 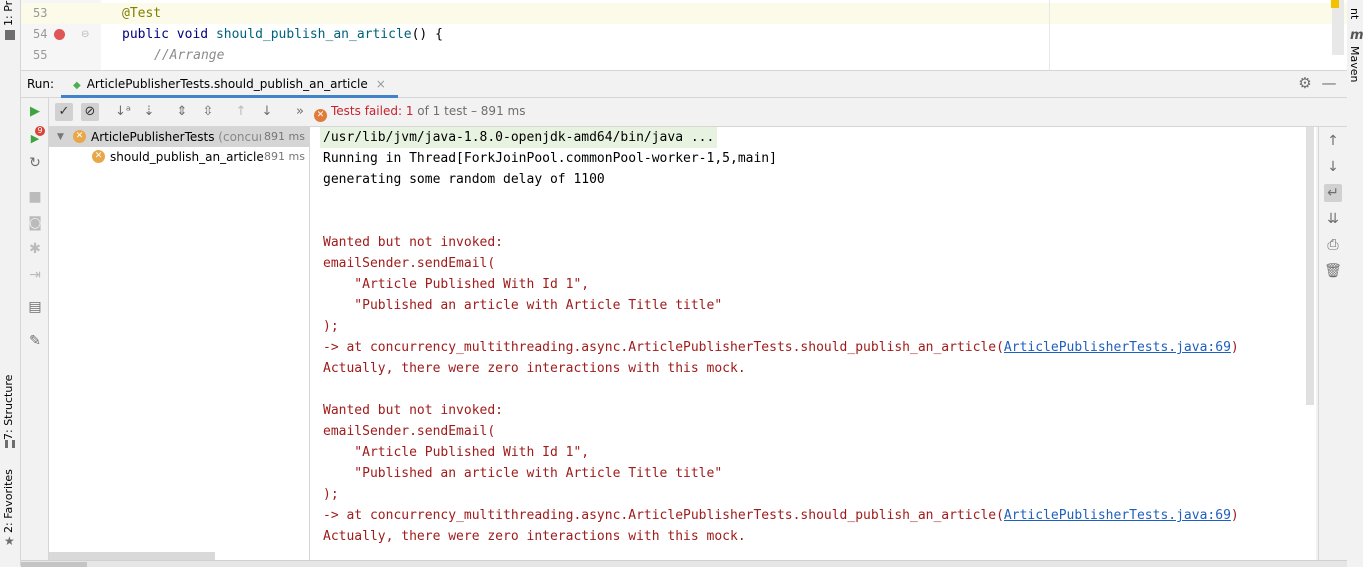 I want to click on fold-icon: ⊖, so click(x=85, y=34).